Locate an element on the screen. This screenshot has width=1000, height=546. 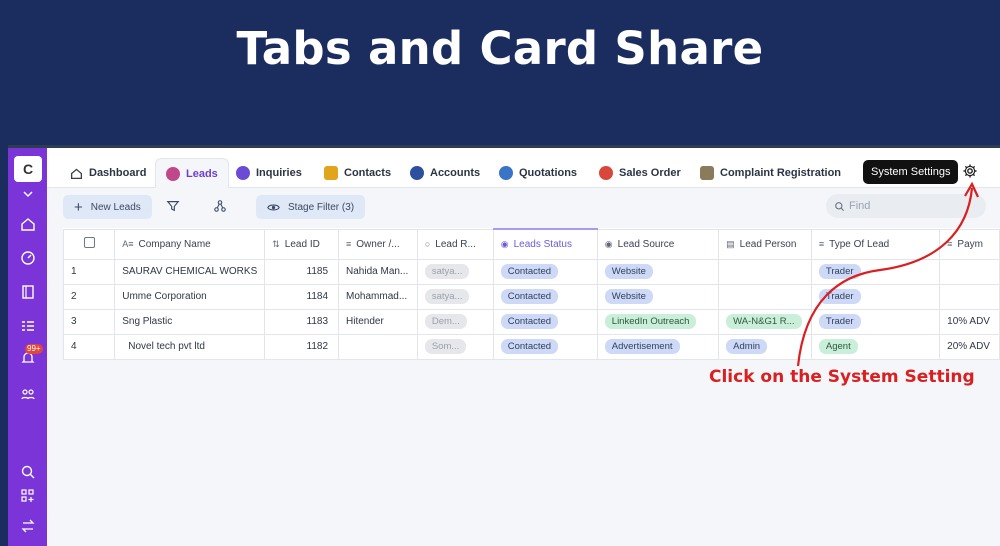
payment-cell: 20% ADV is located at coordinates (969, 346).